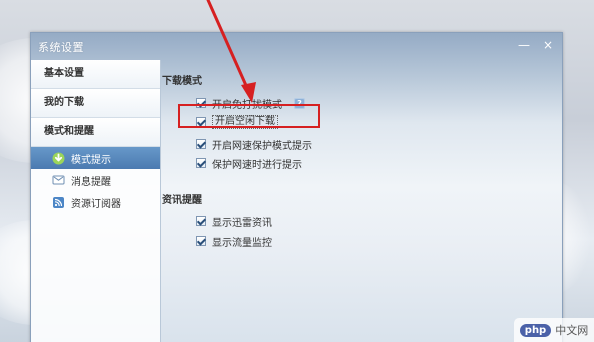 Image resolution: width=594 pixels, height=342 pixels. Describe the element at coordinates (535, 330) in the screenshot. I see `php-logo: php` at that location.